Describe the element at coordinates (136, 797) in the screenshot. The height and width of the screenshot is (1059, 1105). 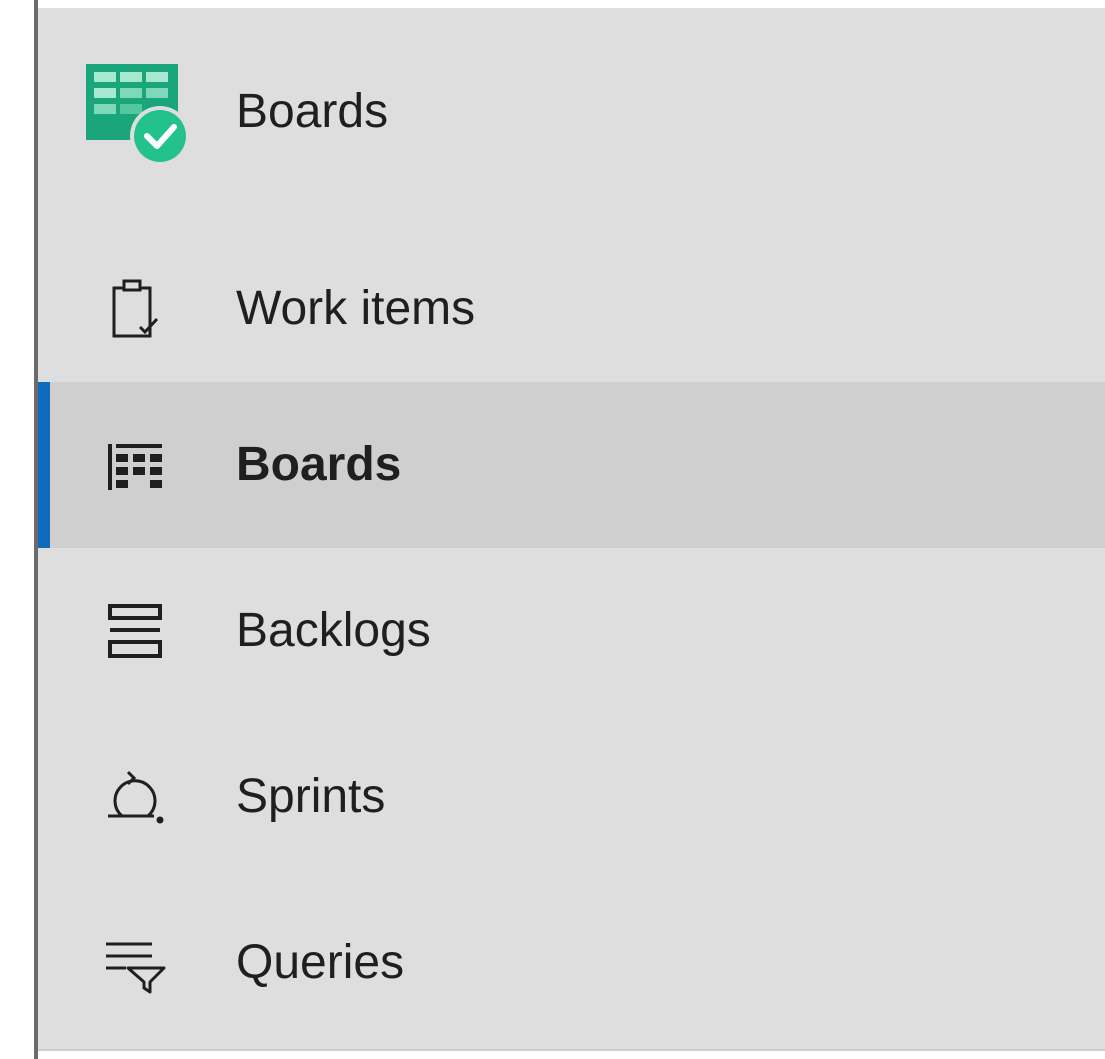
I see `sprint-cycle-icon` at that location.